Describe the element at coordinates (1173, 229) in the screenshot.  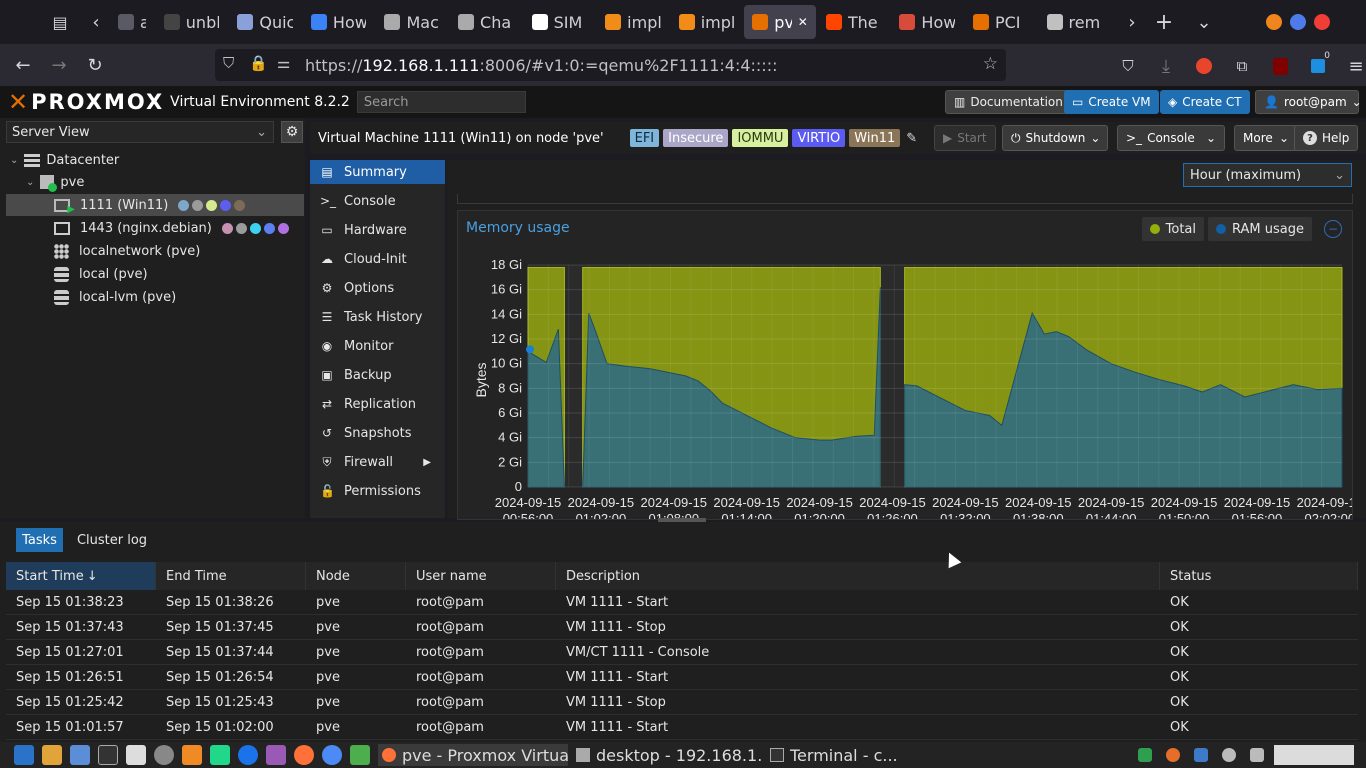
I see `legend-item: Total` at that location.